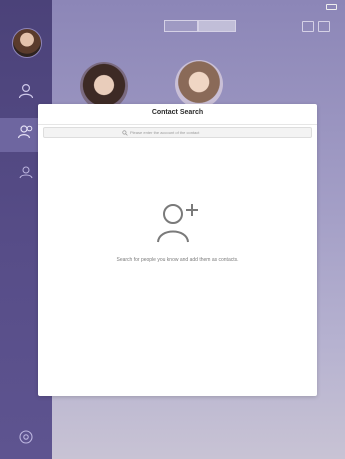 This screenshot has width=345, height=459. Describe the element at coordinates (26, 437) in the screenshot. I see `settings-icon` at that location.